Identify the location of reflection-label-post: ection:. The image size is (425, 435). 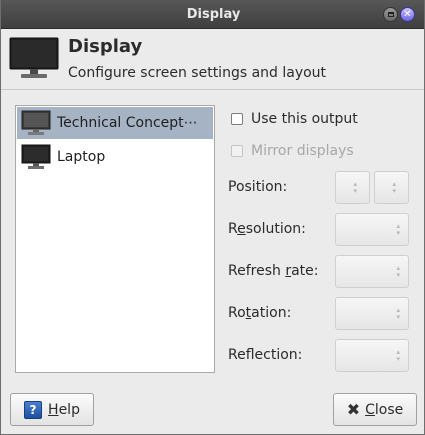
(278, 355).